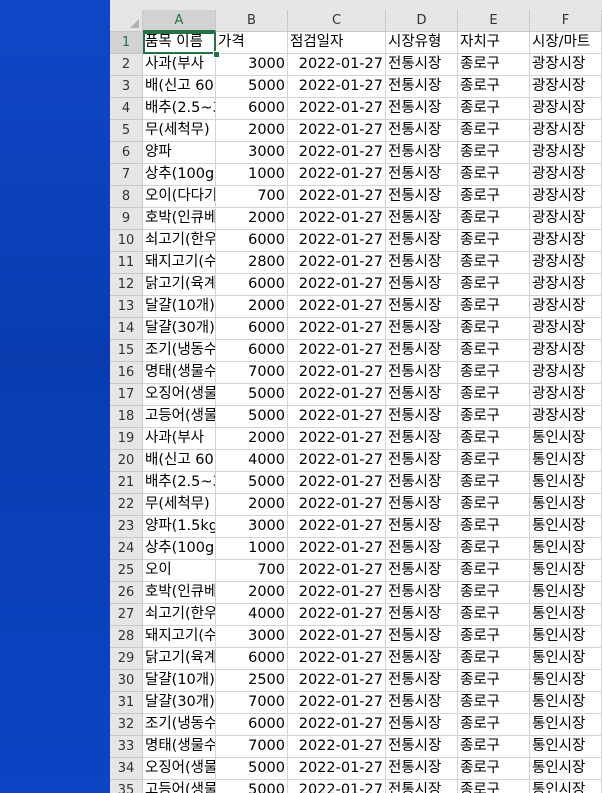 Image resolution: width=602 pixels, height=793 pixels. What do you see at coordinates (179, 21) in the screenshot?
I see `column-header-a: A` at bounding box center [179, 21].